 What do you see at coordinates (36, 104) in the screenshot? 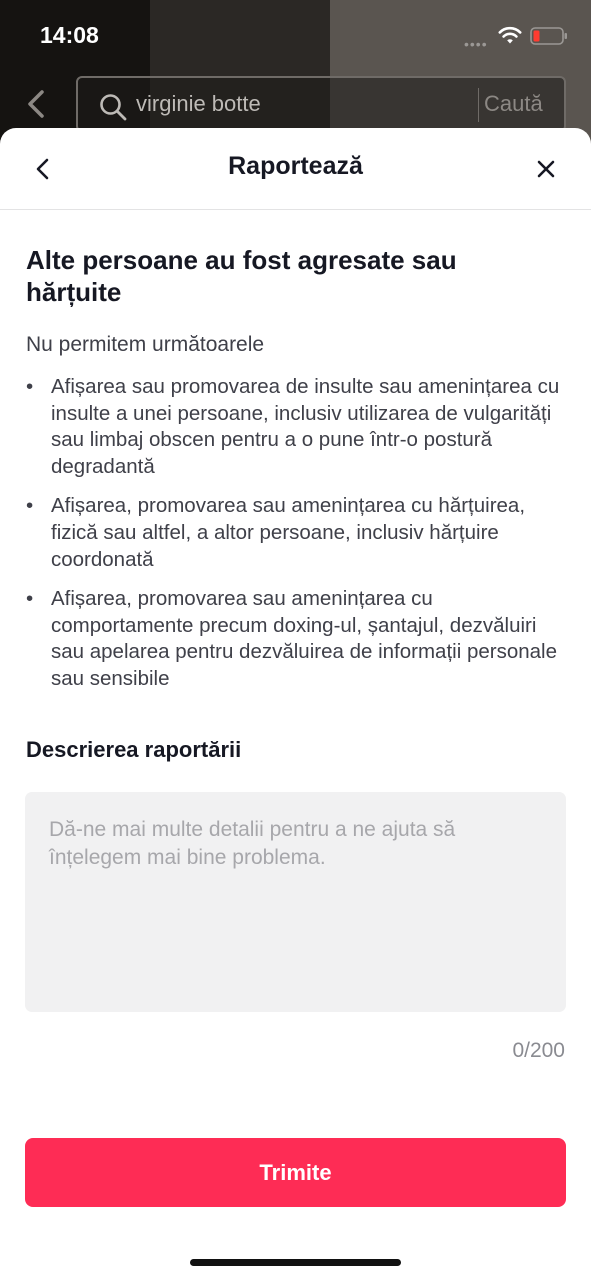
I see `background-back-icon` at bounding box center [36, 104].